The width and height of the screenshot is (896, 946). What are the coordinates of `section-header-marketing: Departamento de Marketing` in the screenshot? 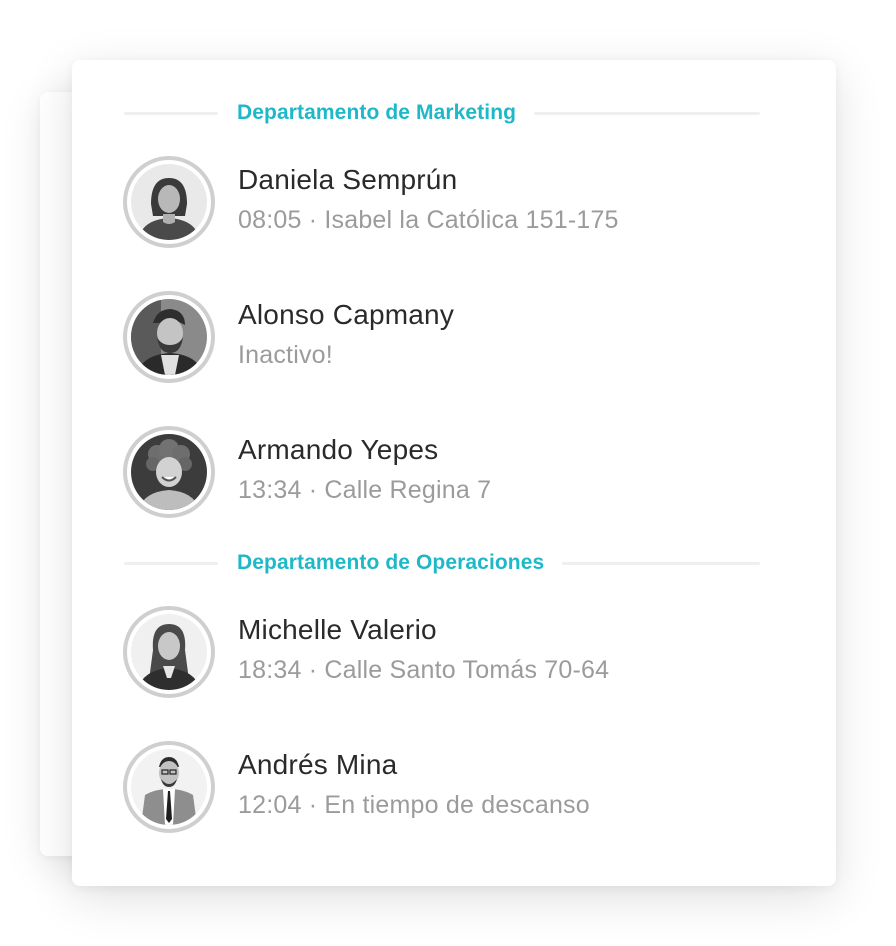 It's located at (442, 113).